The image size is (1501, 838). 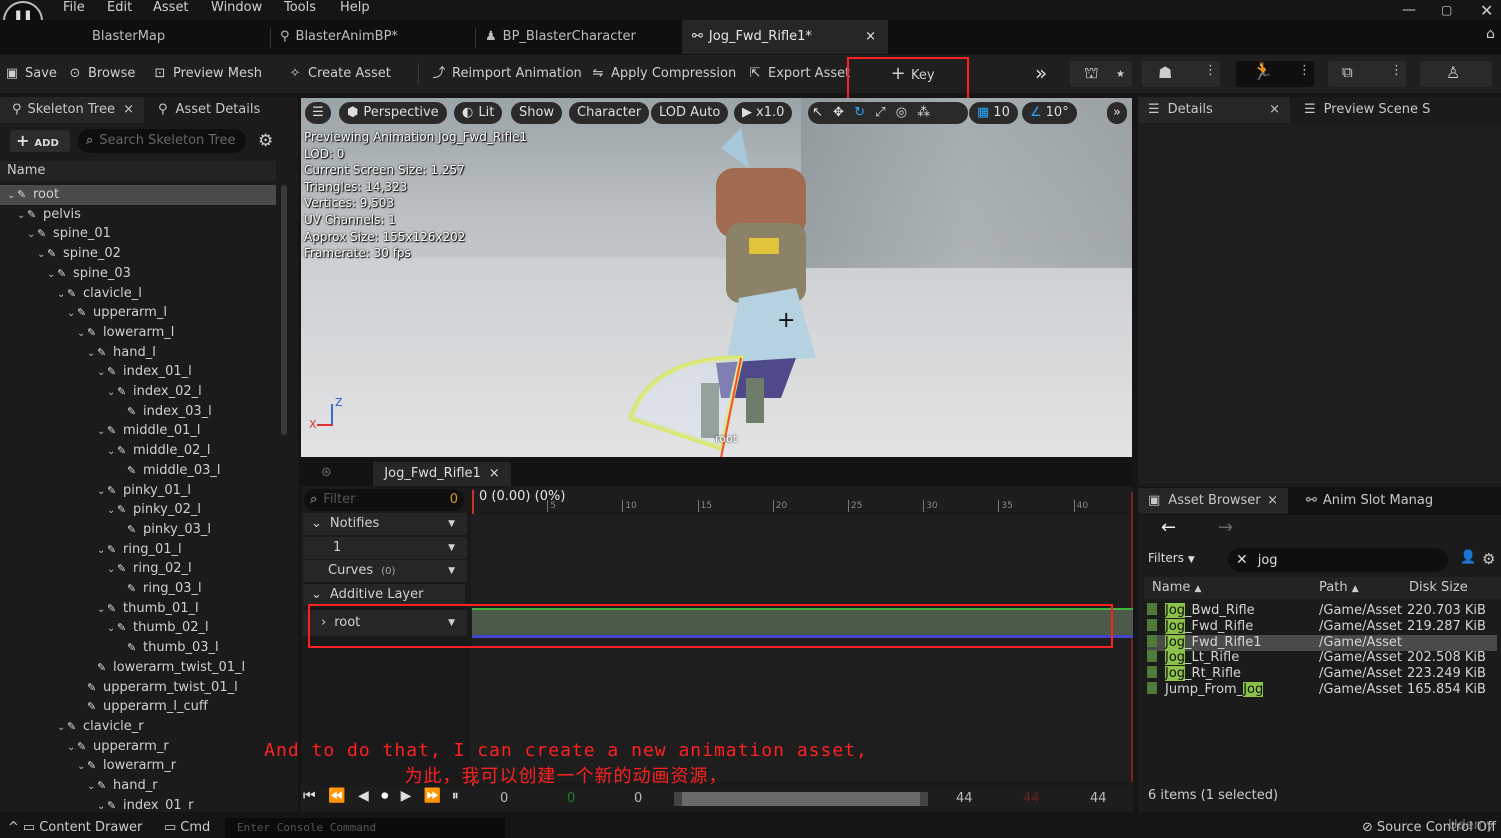 I want to click on lod-button: LOD Auto, so click(x=690, y=113).